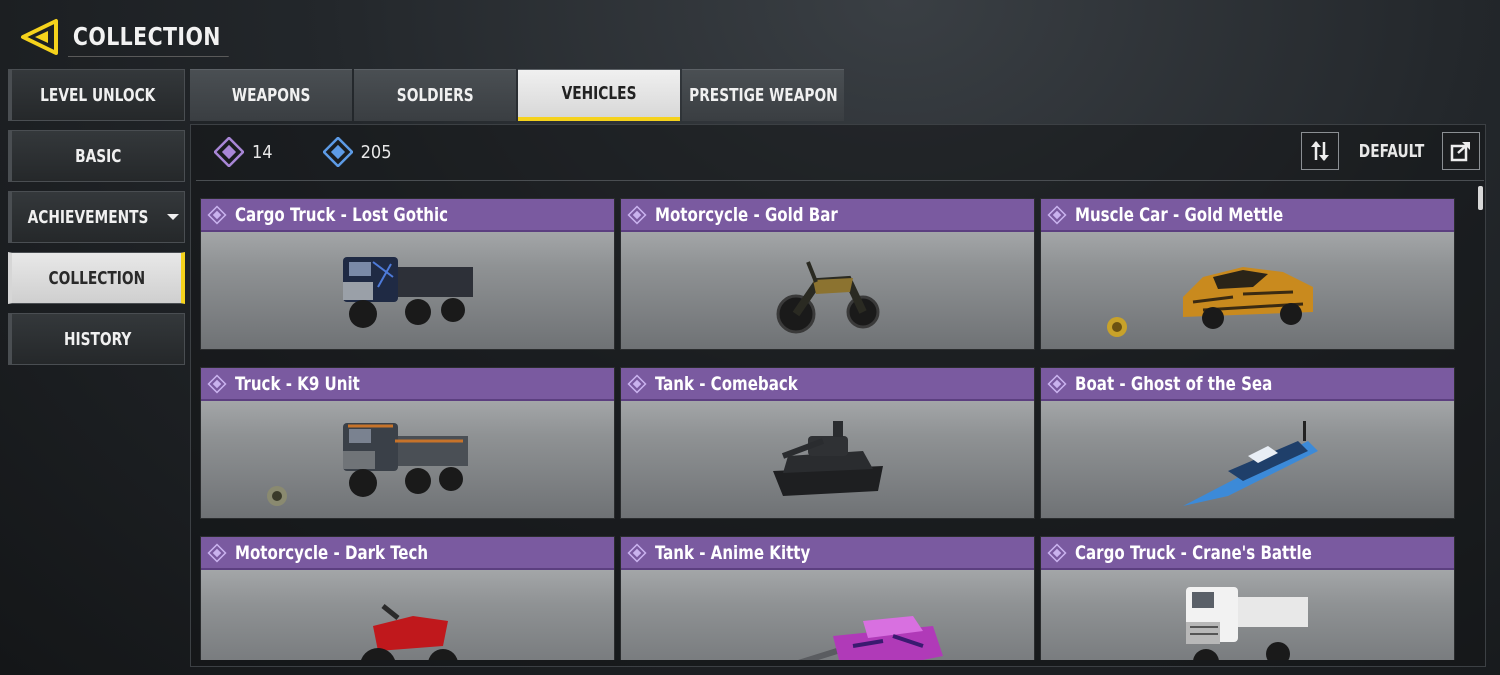 Image resolution: width=1500 pixels, height=675 pixels. Describe the element at coordinates (840, 180) in the screenshot. I see `divider` at that location.